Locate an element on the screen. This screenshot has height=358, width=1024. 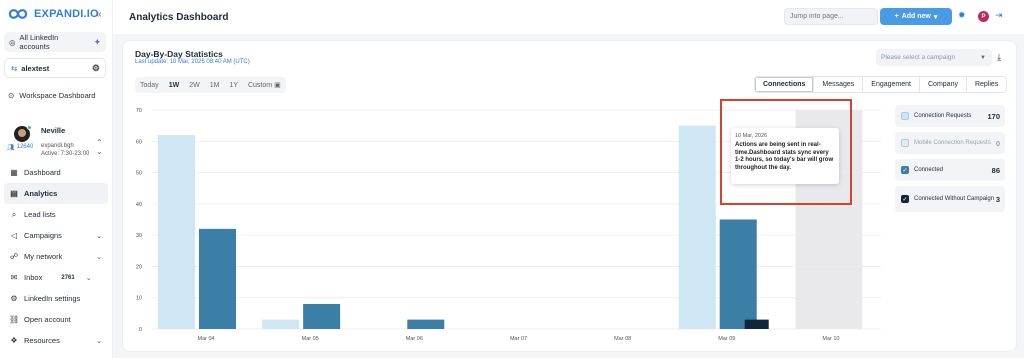
sidebar-item-analytics: ▤ Analytics is located at coordinates (56, 193).